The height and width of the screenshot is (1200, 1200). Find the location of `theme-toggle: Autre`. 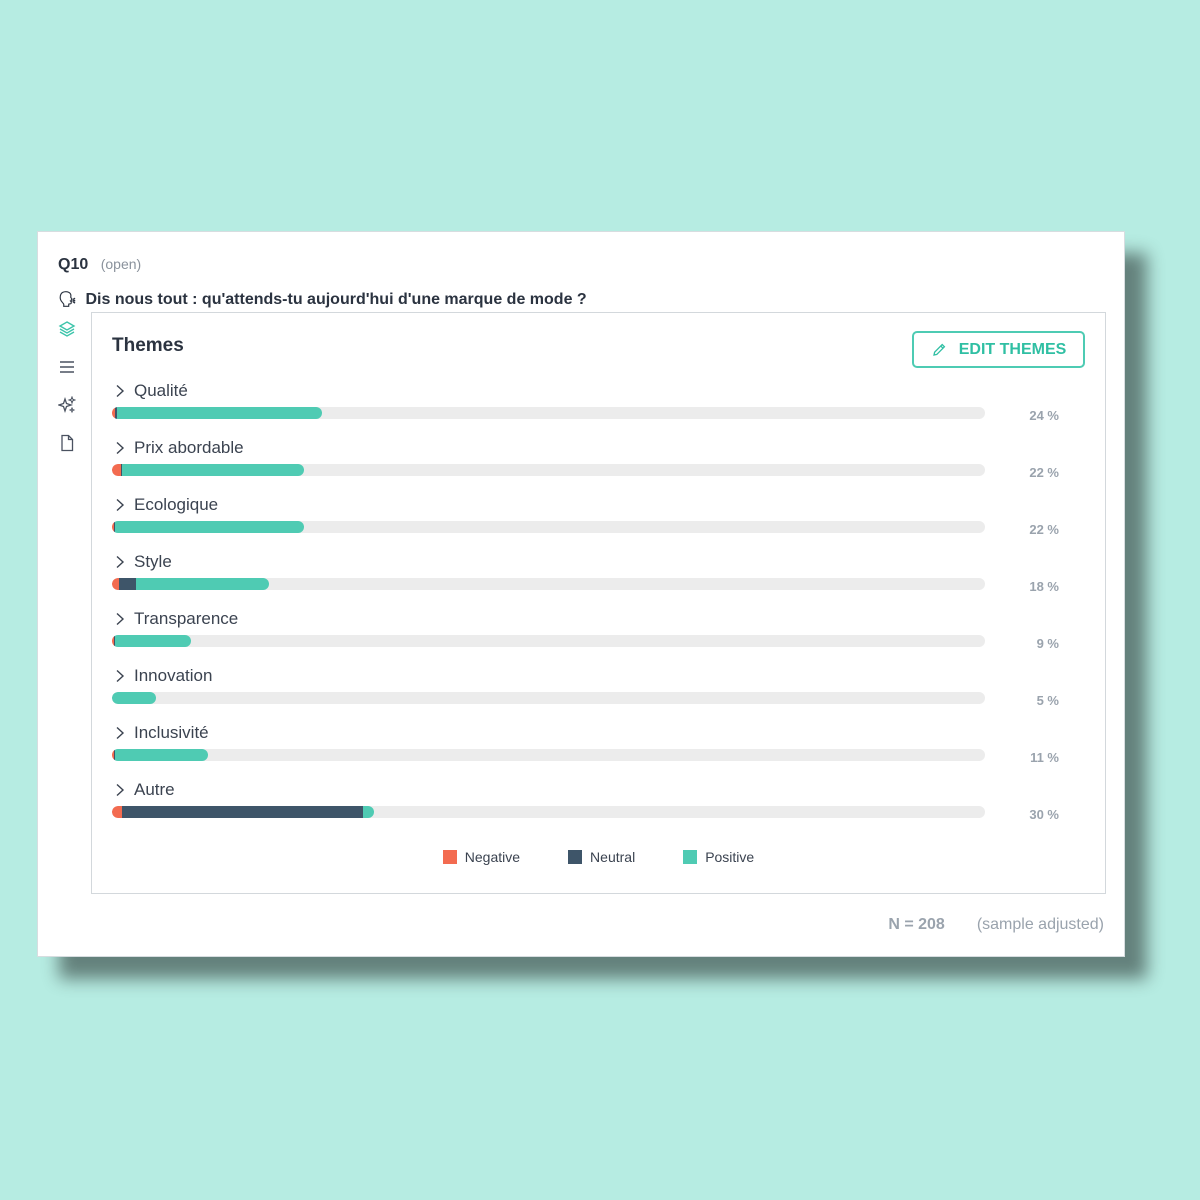

theme-toggle: Autre is located at coordinates (144, 790).